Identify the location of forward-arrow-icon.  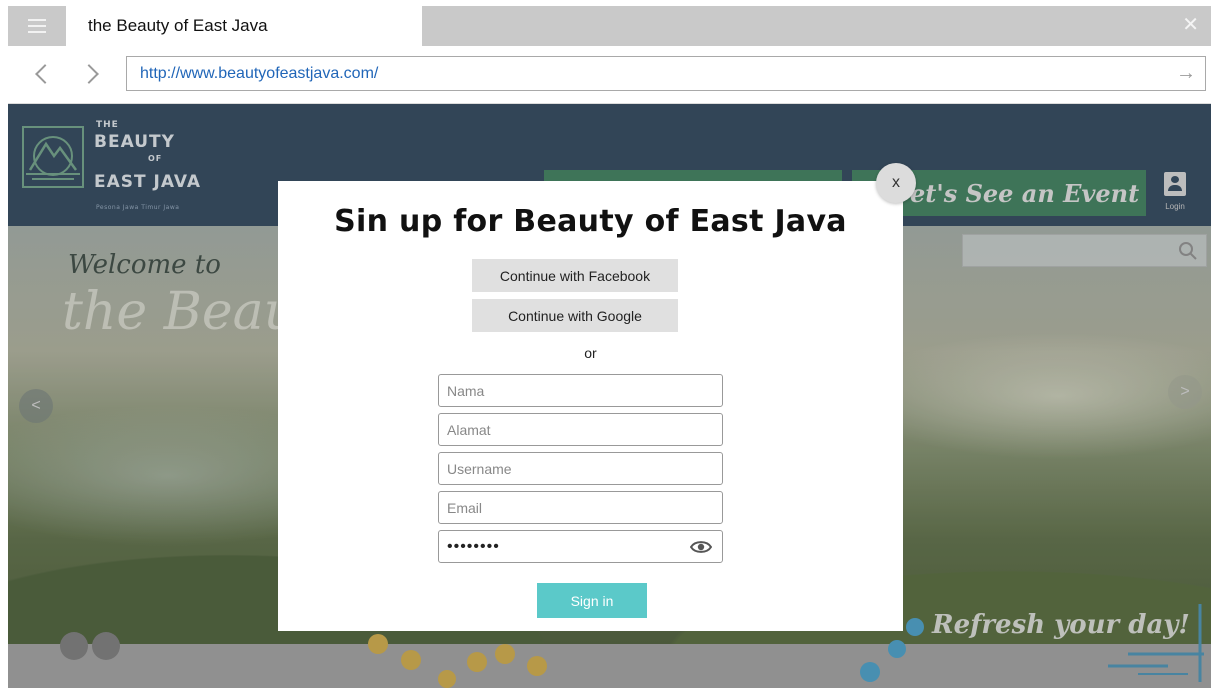
(92, 74).